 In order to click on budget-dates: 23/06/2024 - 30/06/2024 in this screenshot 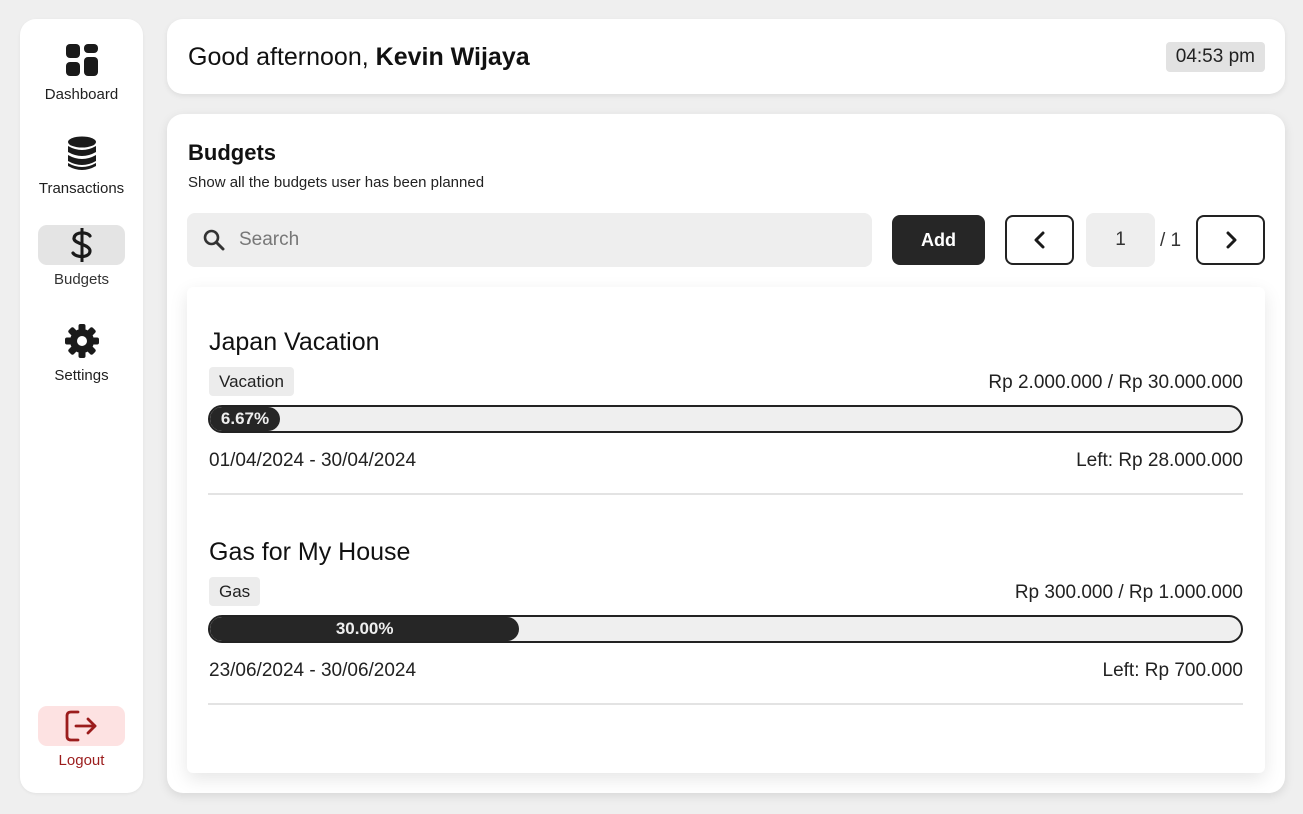, I will do `click(313, 670)`.